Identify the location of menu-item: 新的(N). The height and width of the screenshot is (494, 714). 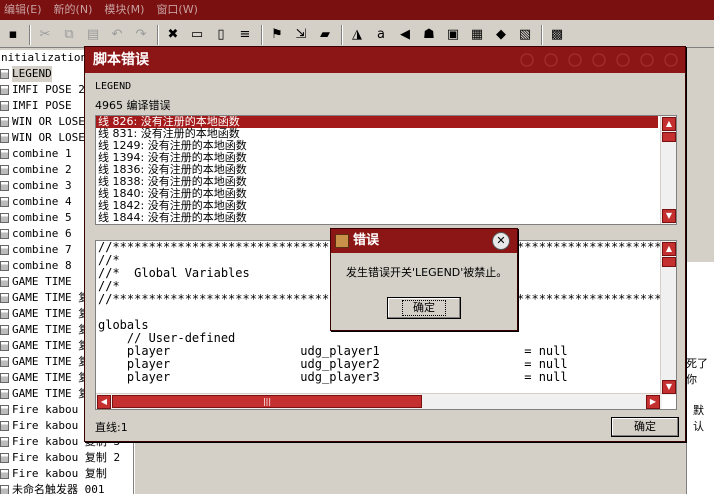
(73, 10).